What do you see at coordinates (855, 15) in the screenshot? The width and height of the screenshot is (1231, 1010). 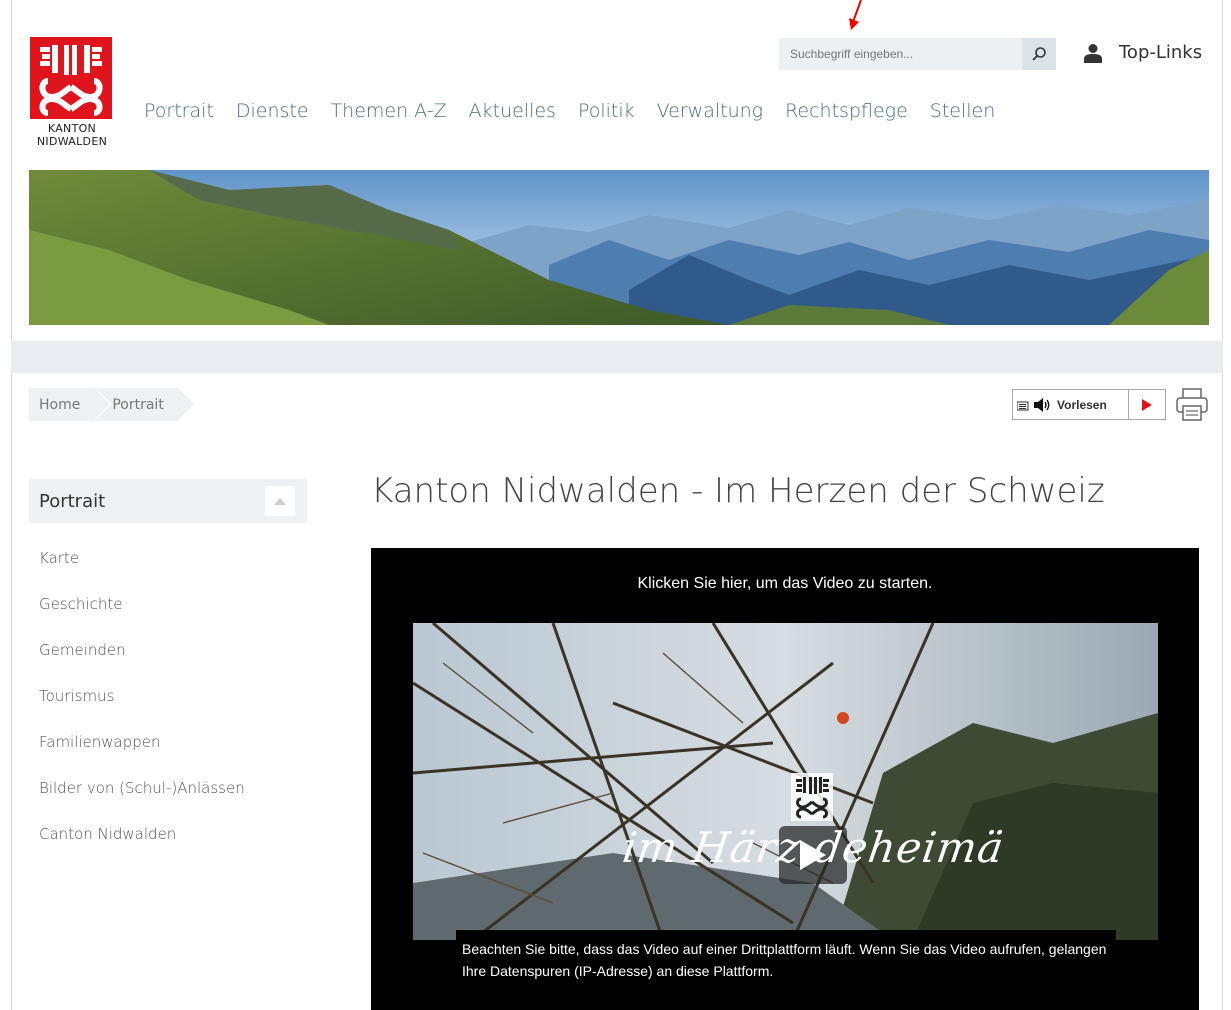 I see `annotation-arrow` at bounding box center [855, 15].